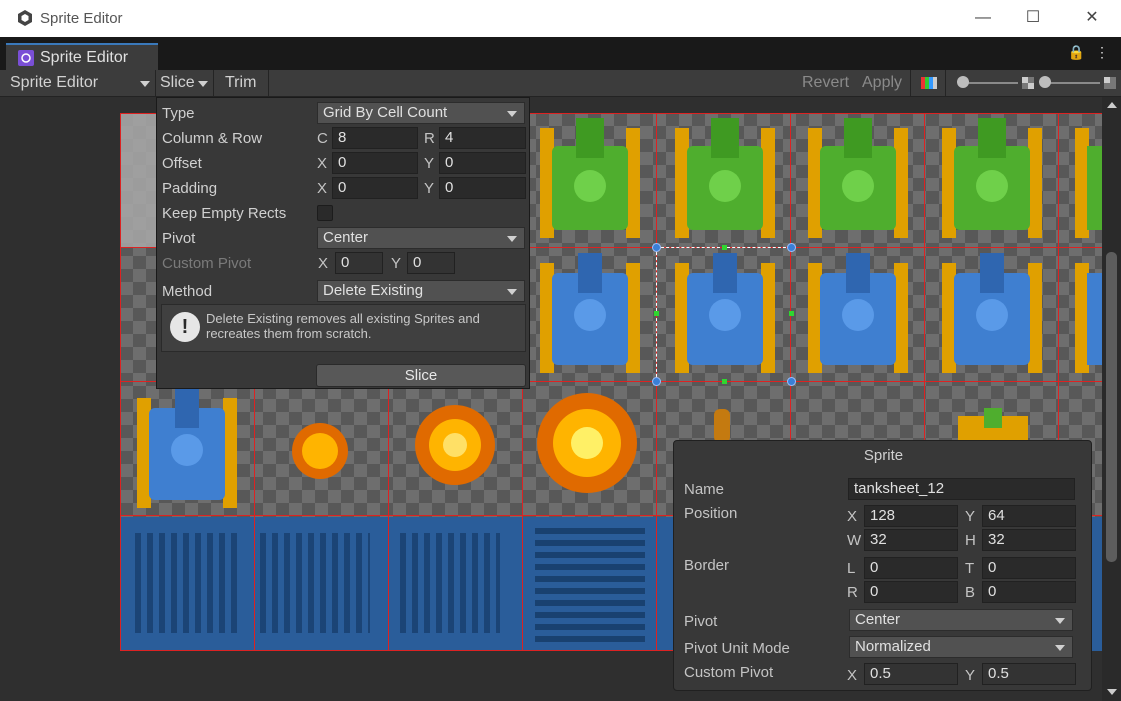 Image resolution: width=1121 pixels, height=701 pixels. I want to click on pivot-value: Center, so click(346, 237).